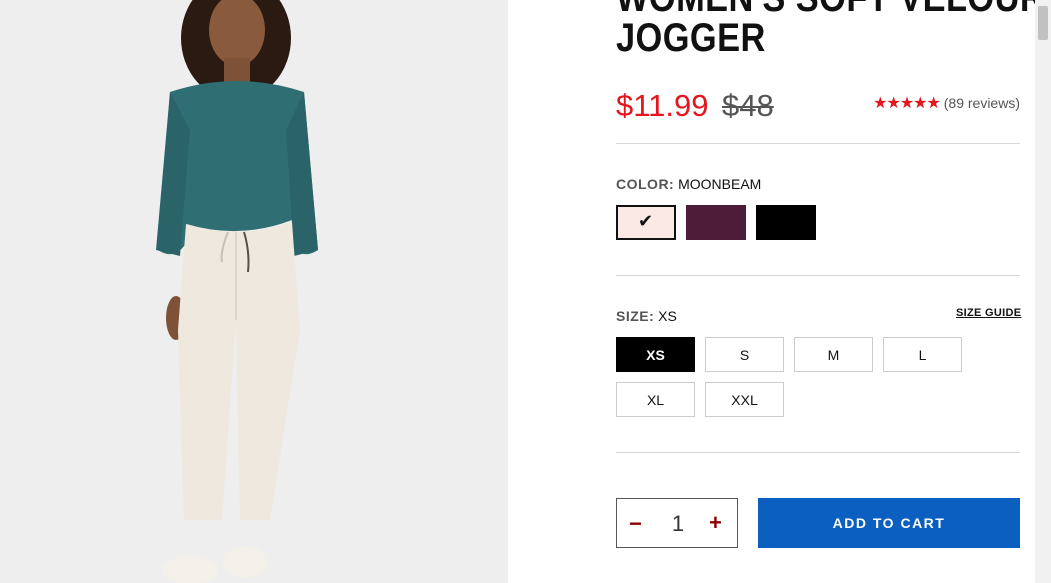  Describe the element at coordinates (662, 105) in the screenshot. I see `sale-price: $11.99` at that location.